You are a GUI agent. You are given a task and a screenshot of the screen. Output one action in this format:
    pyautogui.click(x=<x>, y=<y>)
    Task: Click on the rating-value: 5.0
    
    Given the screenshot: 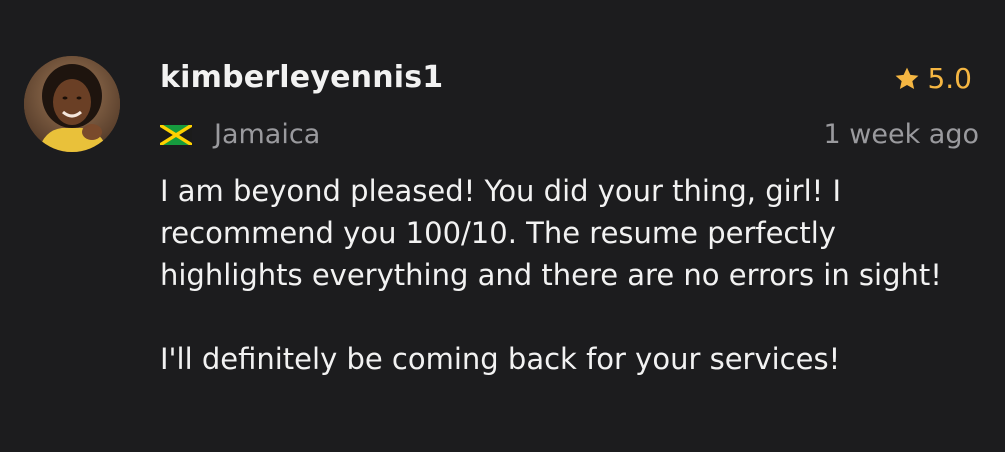 What is the action you would take?
    pyautogui.click(x=949, y=78)
    